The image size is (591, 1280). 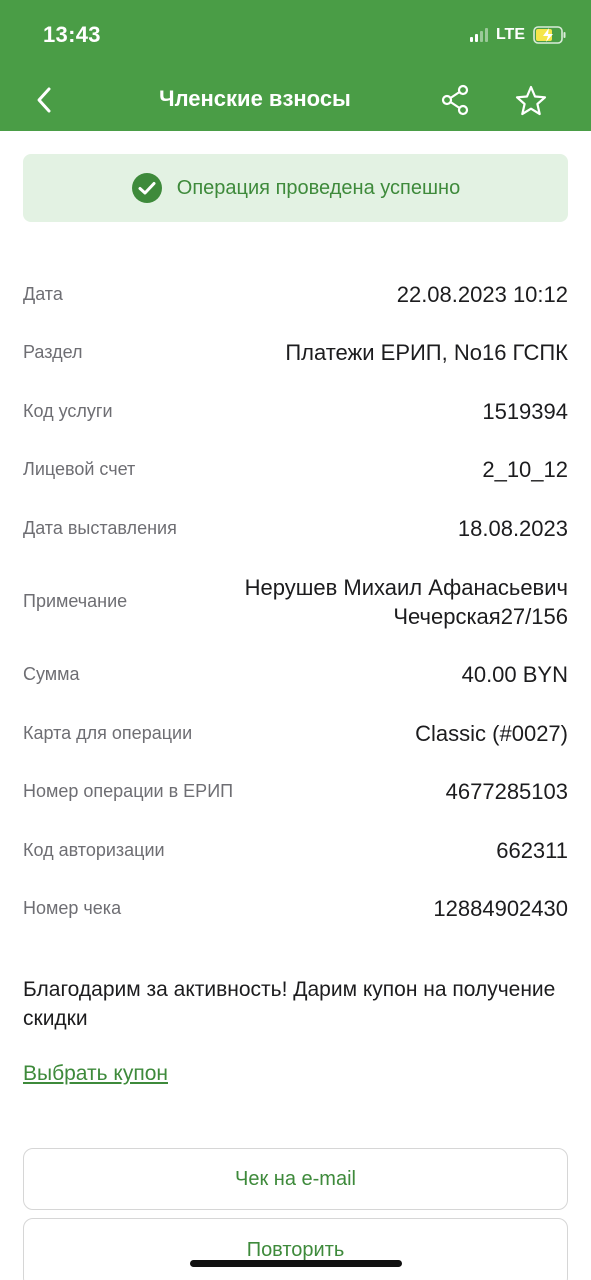 I want to click on detail-value: 1519394, so click(x=525, y=411).